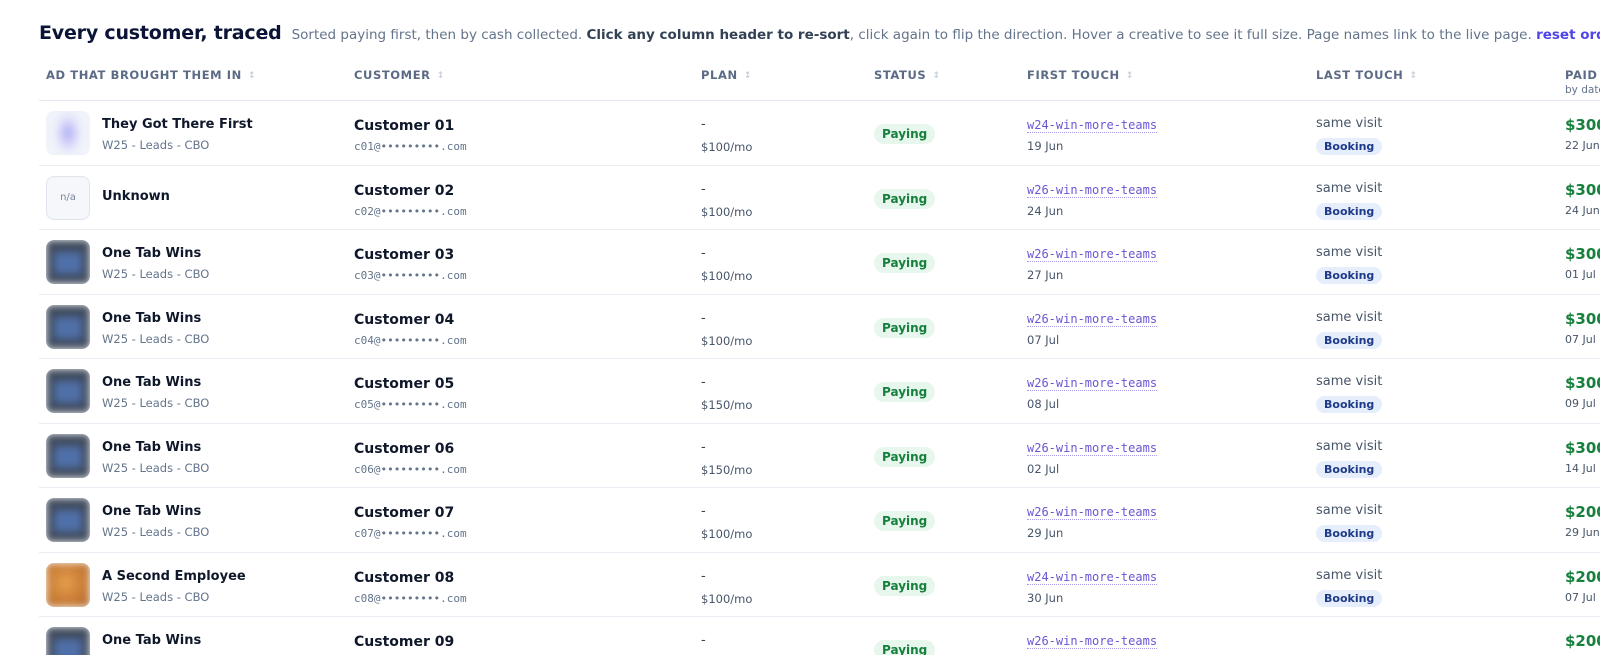 This screenshot has width=1600, height=655. I want to click on paid-date: 22 Jun, so click(1582, 145).